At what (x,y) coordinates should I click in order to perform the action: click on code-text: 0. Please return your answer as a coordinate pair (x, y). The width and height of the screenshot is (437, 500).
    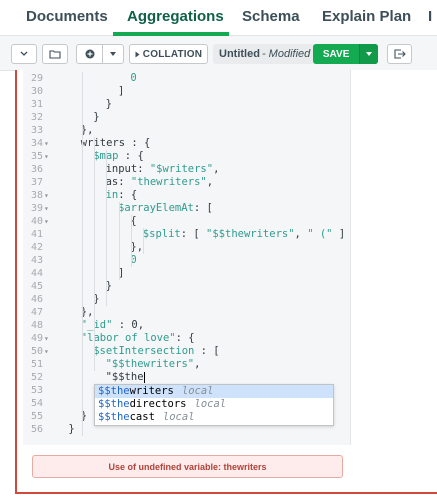
    Looking at the image, I should click on (133, 78).